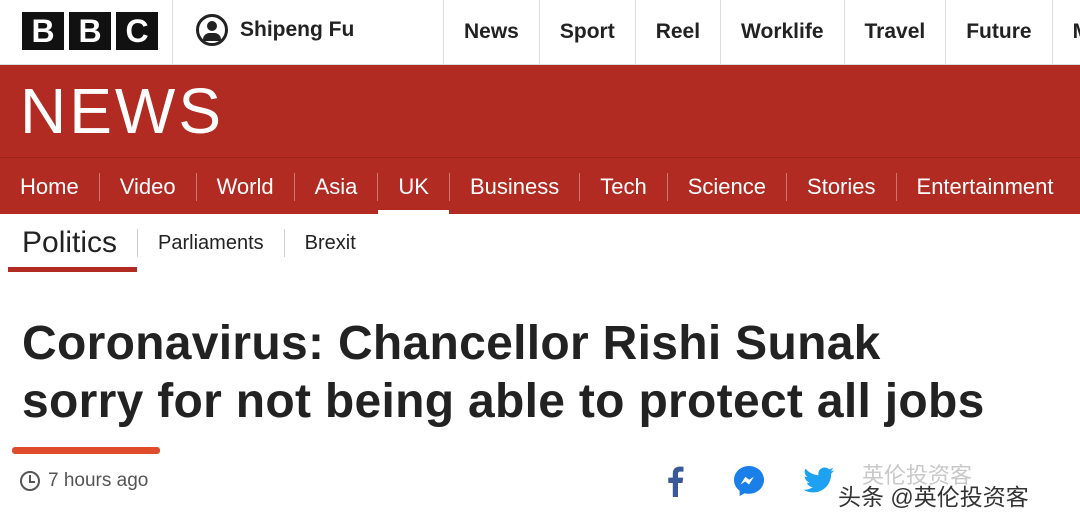  Describe the element at coordinates (297, 29) in the screenshot. I see `account-name: Shipeng Fu` at that location.